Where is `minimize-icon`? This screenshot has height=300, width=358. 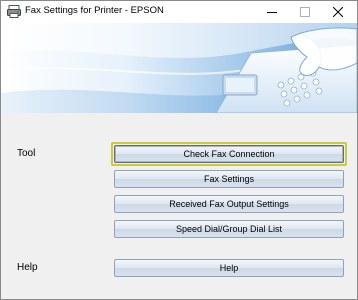
minimize-icon is located at coordinates (272, 12).